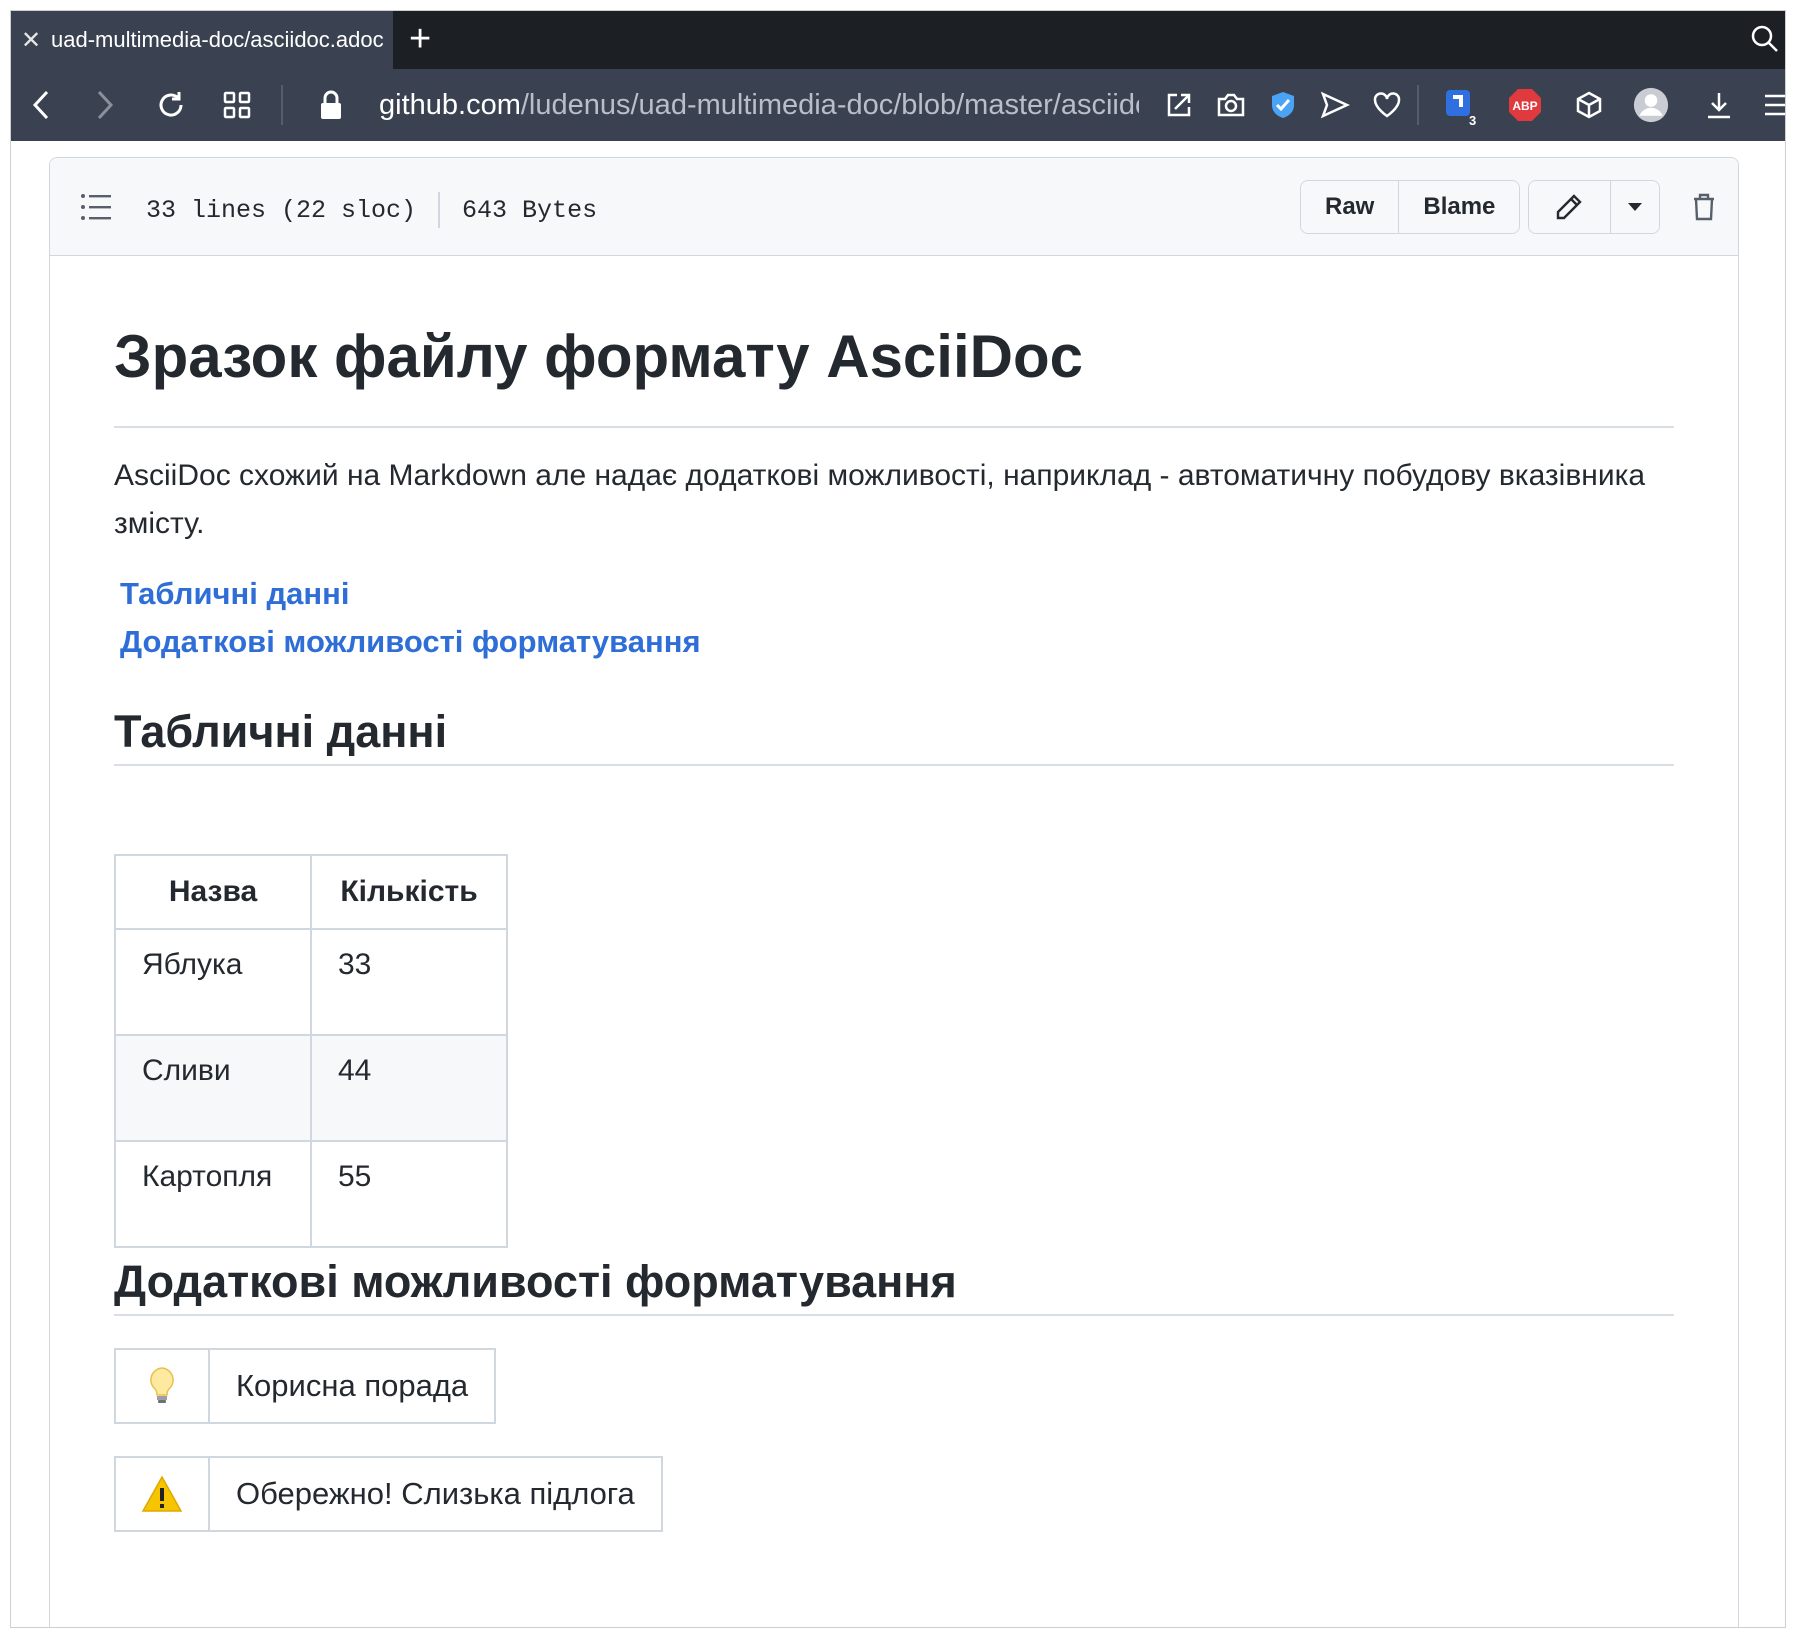  Describe the element at coordinates (31, 40) in the screenshot. I see `close-icon: ✕` at that location.